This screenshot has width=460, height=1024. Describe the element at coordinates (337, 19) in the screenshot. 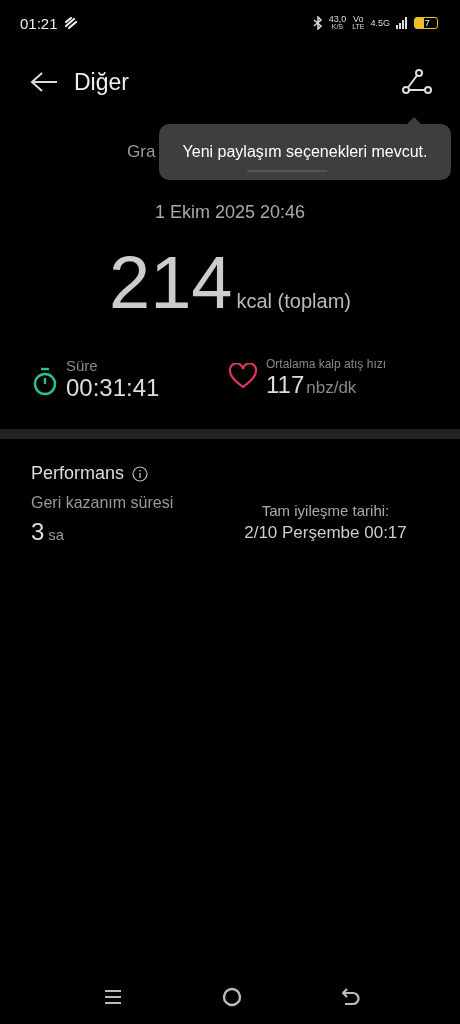

I see `data-speed: 43,0` at that location.